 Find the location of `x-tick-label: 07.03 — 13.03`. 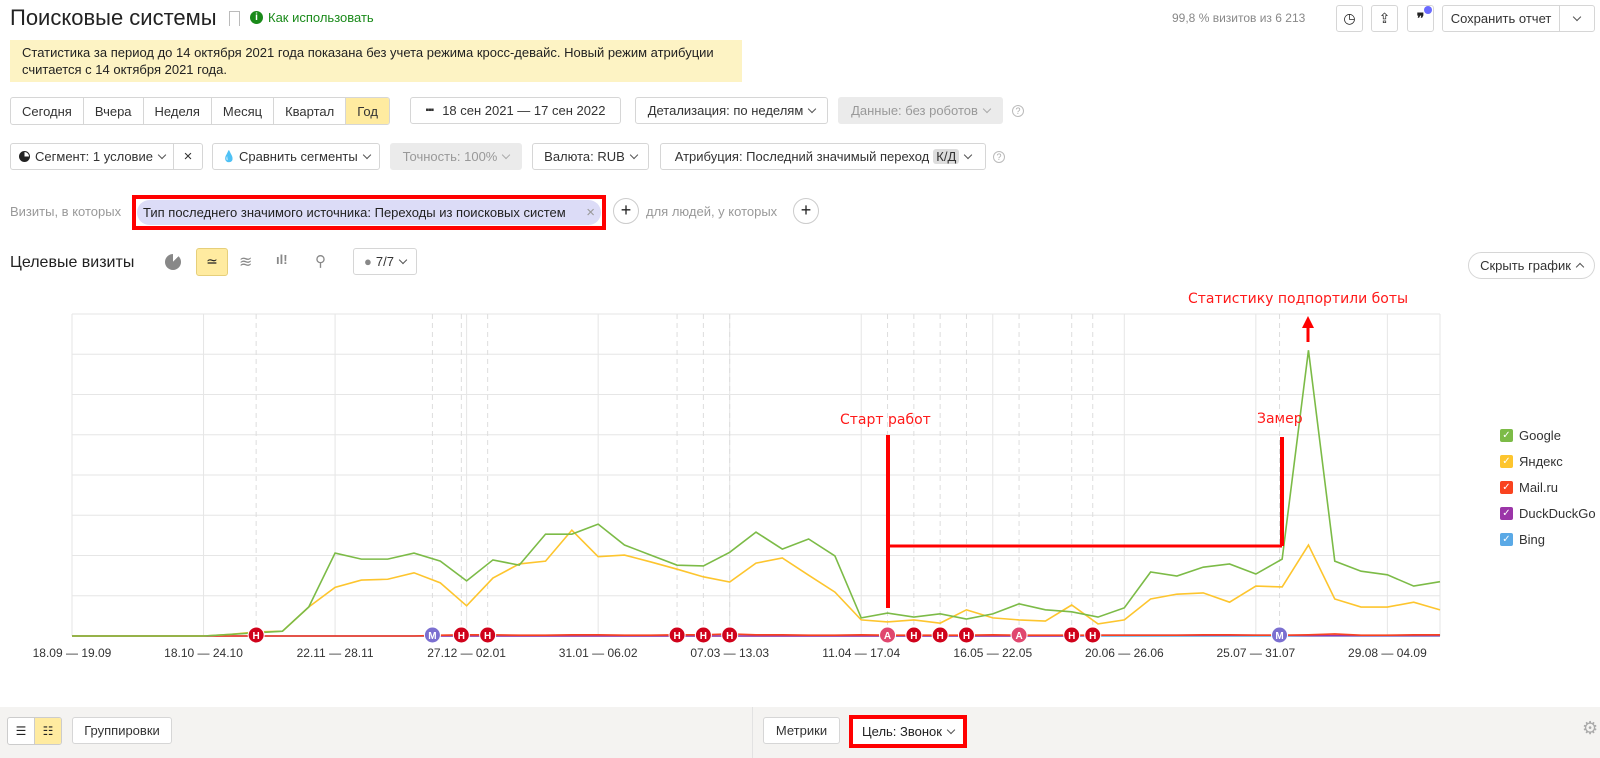

x-tick-label: 07.03 — 13.03 is located at coordinates (729, 653).